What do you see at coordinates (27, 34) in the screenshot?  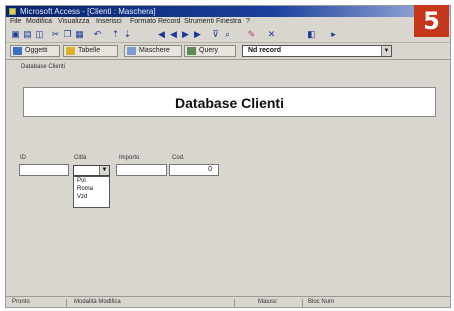 I see `print-icon: ▤` at bounding box center [27, 34].